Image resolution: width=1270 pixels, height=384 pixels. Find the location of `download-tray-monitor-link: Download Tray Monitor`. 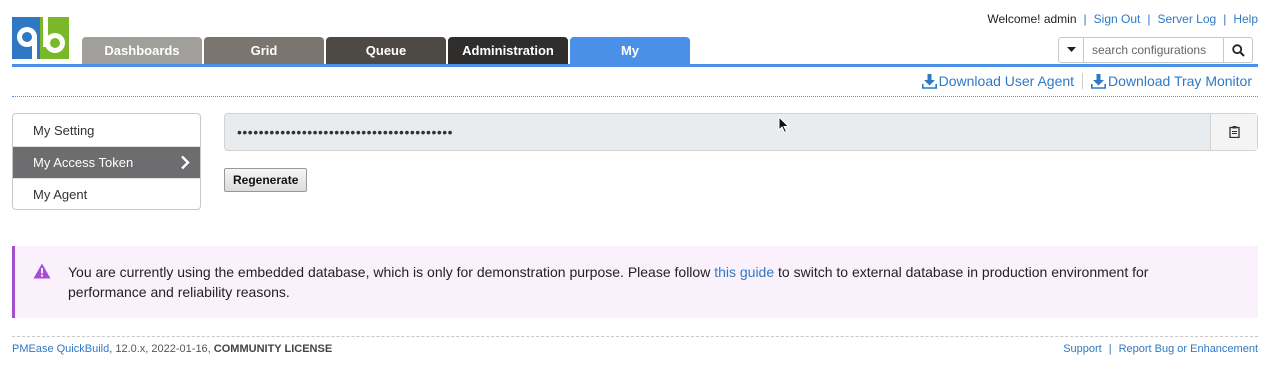

download-tray-monitor-link: Download Tray Monitor is located at coordinates (1171, 81).